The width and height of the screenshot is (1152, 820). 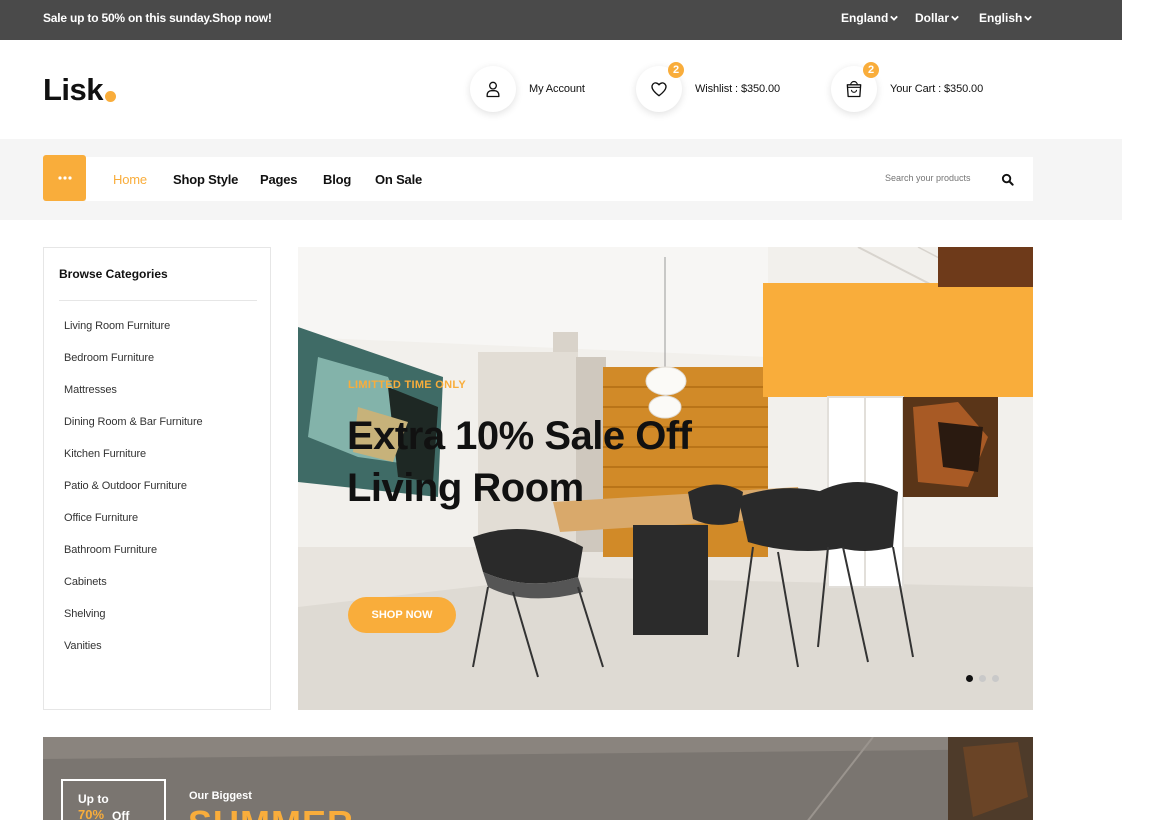 I want to click on account-icon-circle, so click(x=493, y=89).